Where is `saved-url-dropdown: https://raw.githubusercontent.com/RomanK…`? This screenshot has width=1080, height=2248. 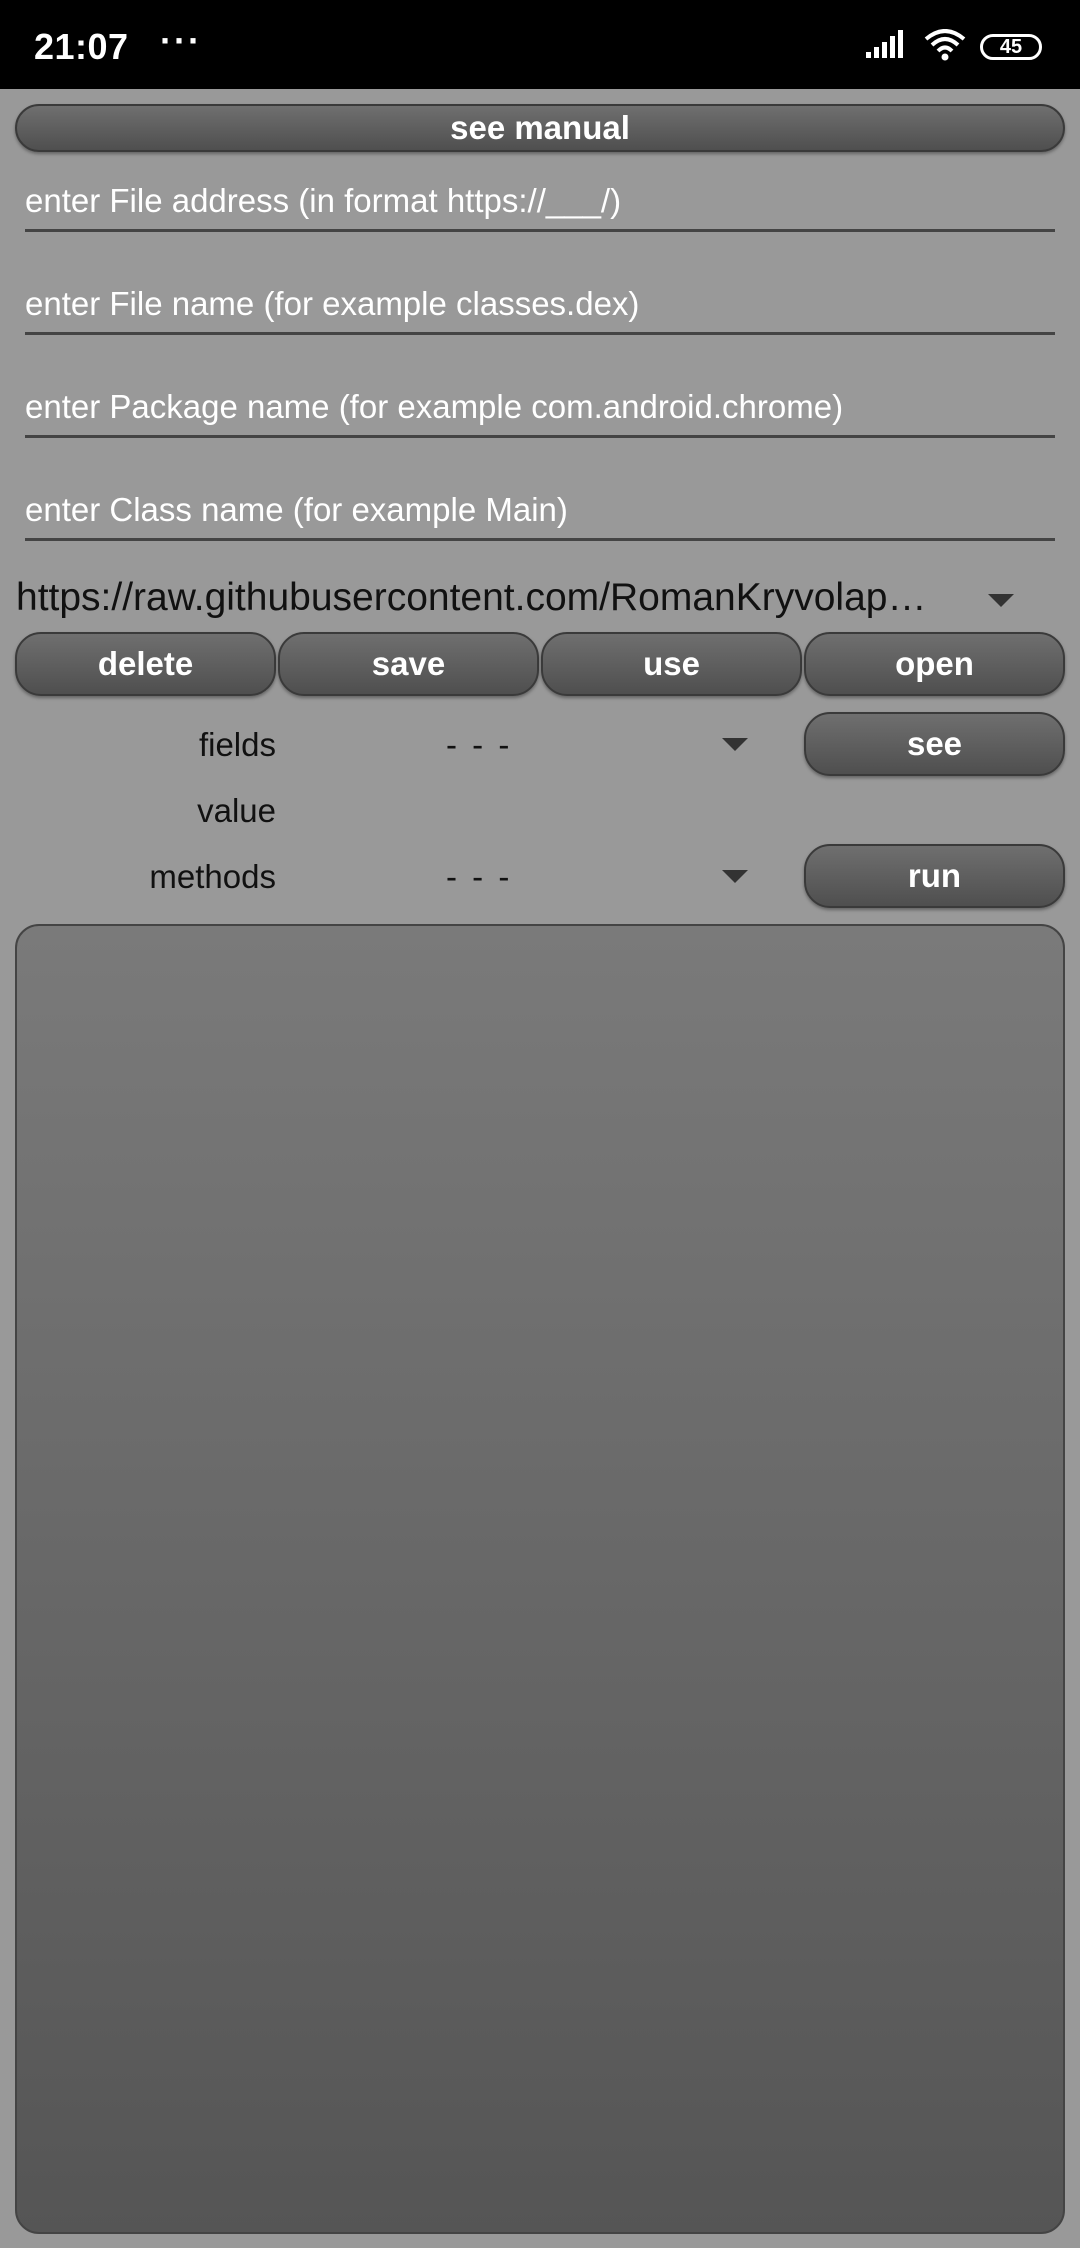 saved-url-dropdown: https://raw.githubusercontent.com/RomanK… is located at coordinates (536, 603).